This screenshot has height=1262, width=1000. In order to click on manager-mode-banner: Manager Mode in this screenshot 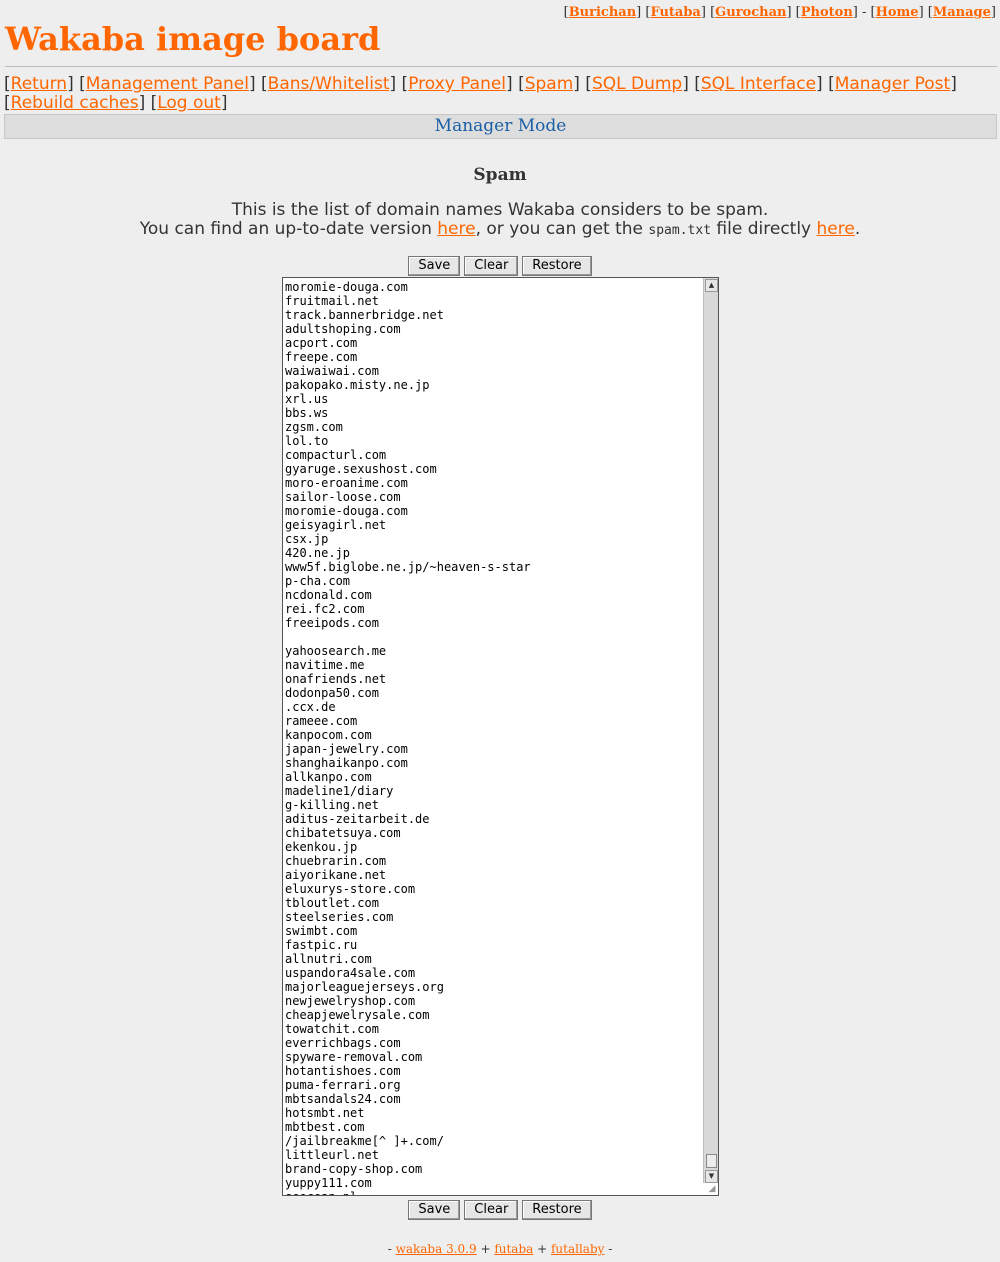, I will do `click(500, 126)`.